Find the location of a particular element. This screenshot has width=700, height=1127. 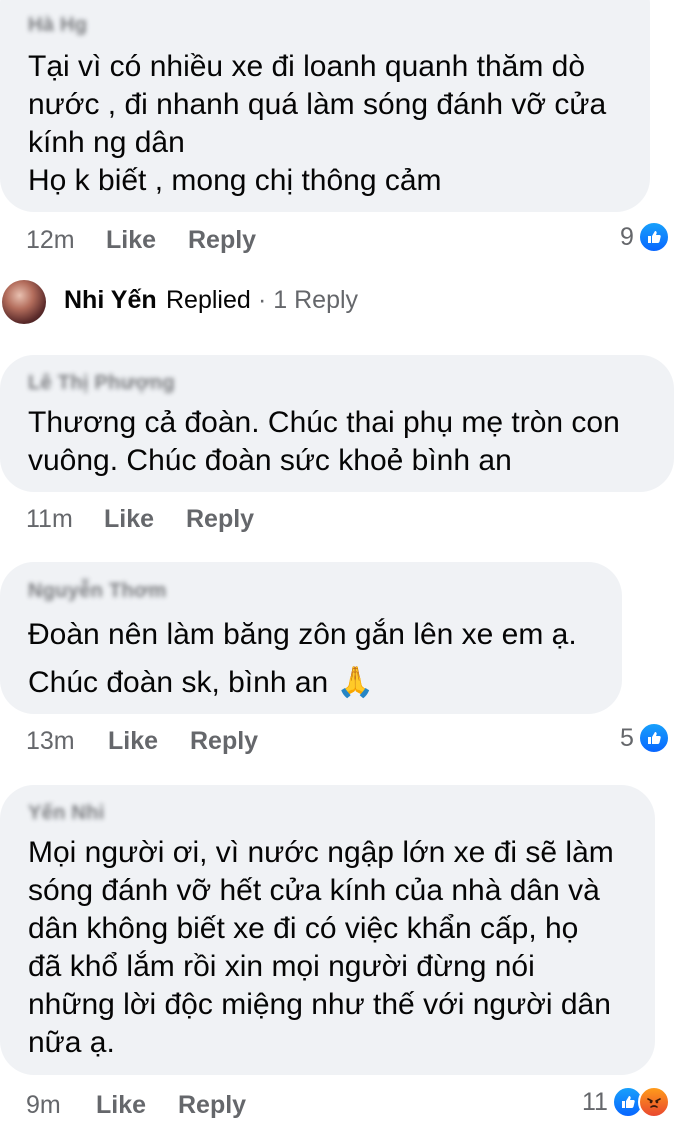

comment-line: nữa ạ. is located at coordinates (71, 1042).